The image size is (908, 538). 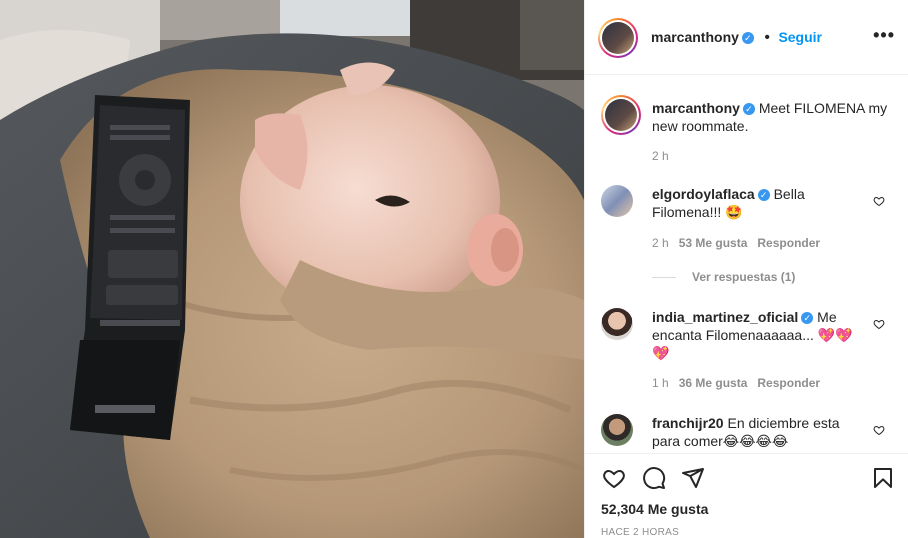 I want to click on caption-avatar, so click(x=621, y=115).